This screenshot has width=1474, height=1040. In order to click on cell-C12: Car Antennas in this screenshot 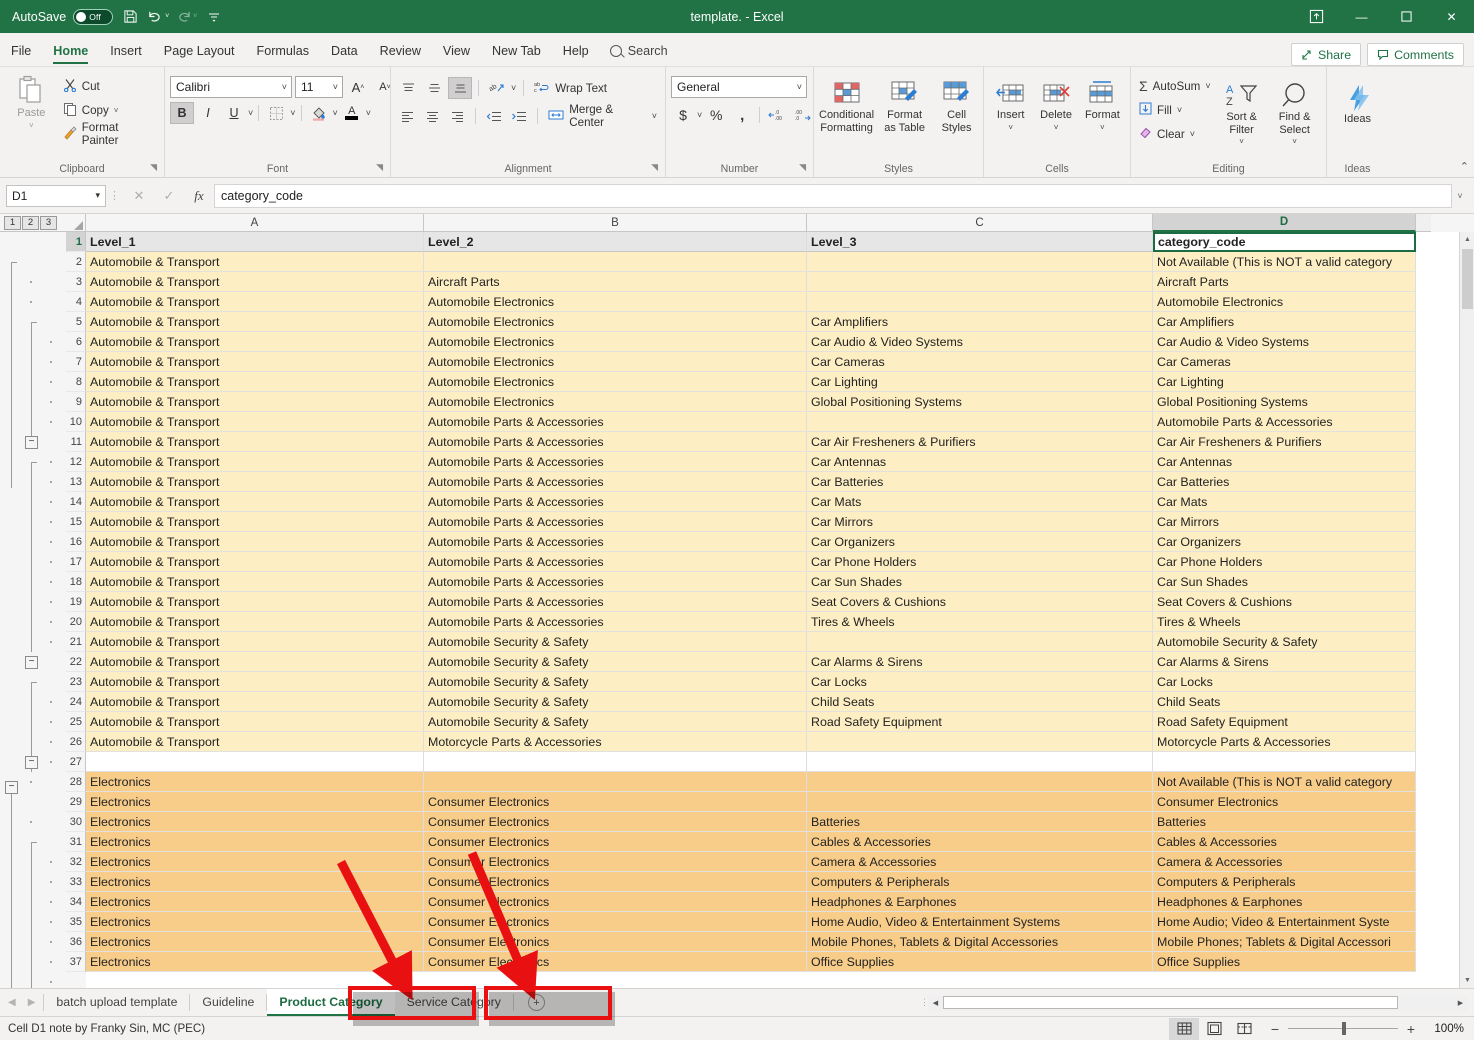, I will do `click(980, 462)`.